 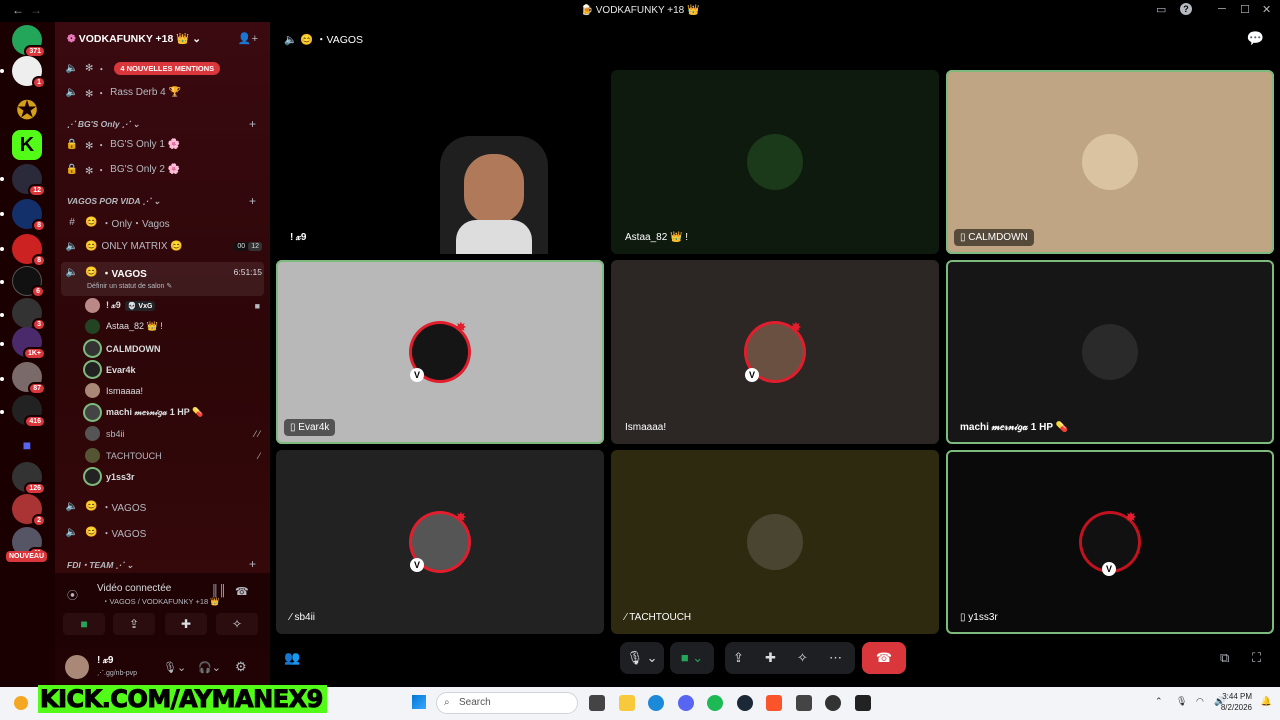 I want to click on file-explorer-icon, so click(x=627, y=703).